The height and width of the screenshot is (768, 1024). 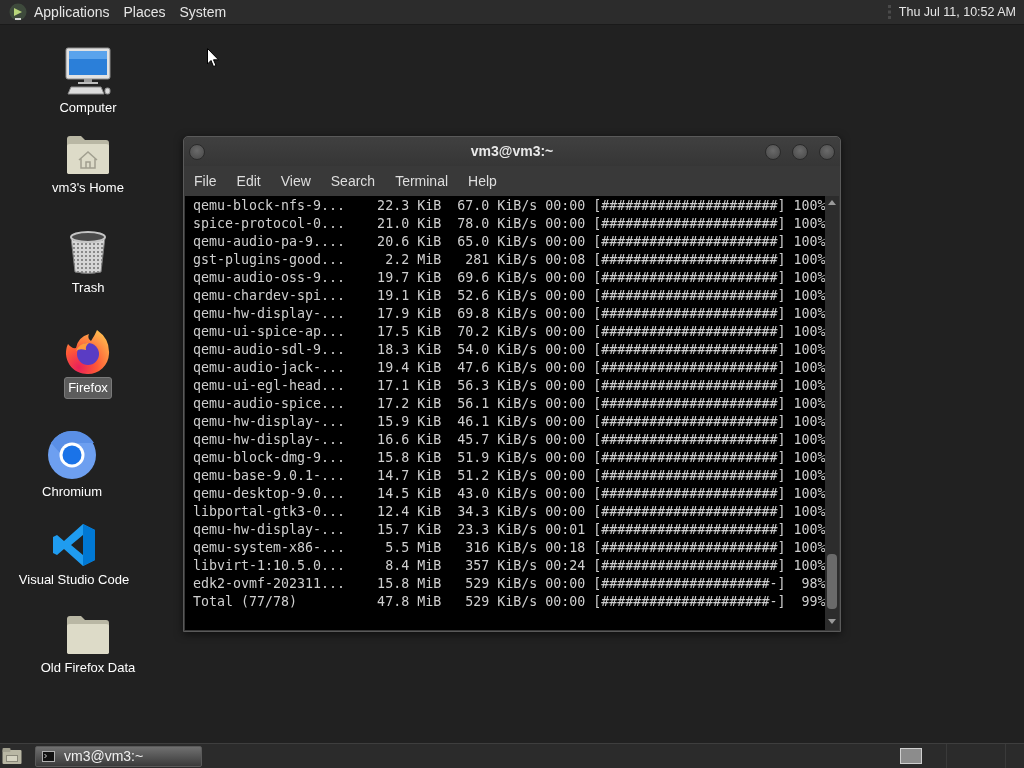 I want to click on scrollbar-thumb, so click(x=832, y=581).